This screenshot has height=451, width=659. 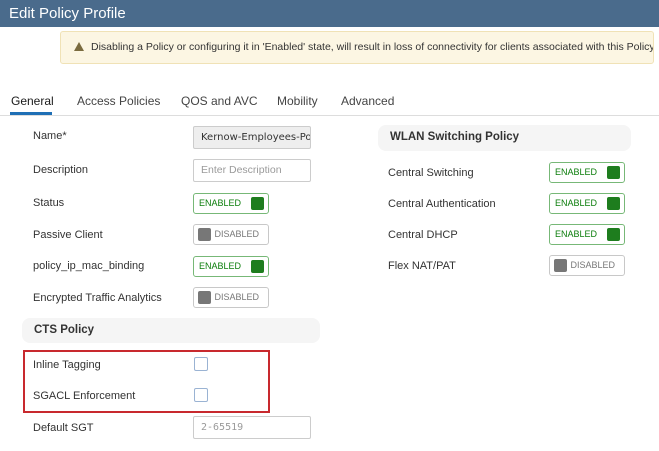 What do you see at coordinates (146, 381) in the screenshot?
I see `highlight-box` at bounding box center [146, 381].